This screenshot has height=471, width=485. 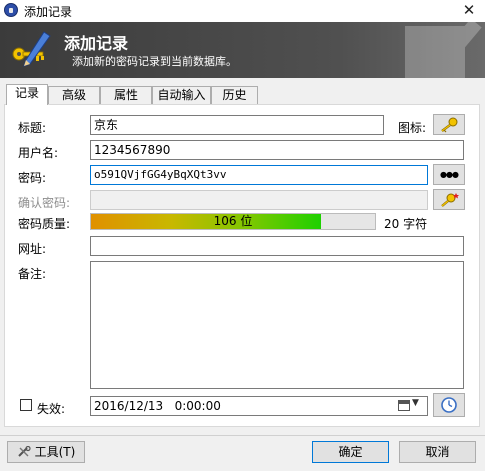 What do you see at coordinates (259, 200) in the screenshot?
I see `confirm-password-input` at bounding box center [259, 200].